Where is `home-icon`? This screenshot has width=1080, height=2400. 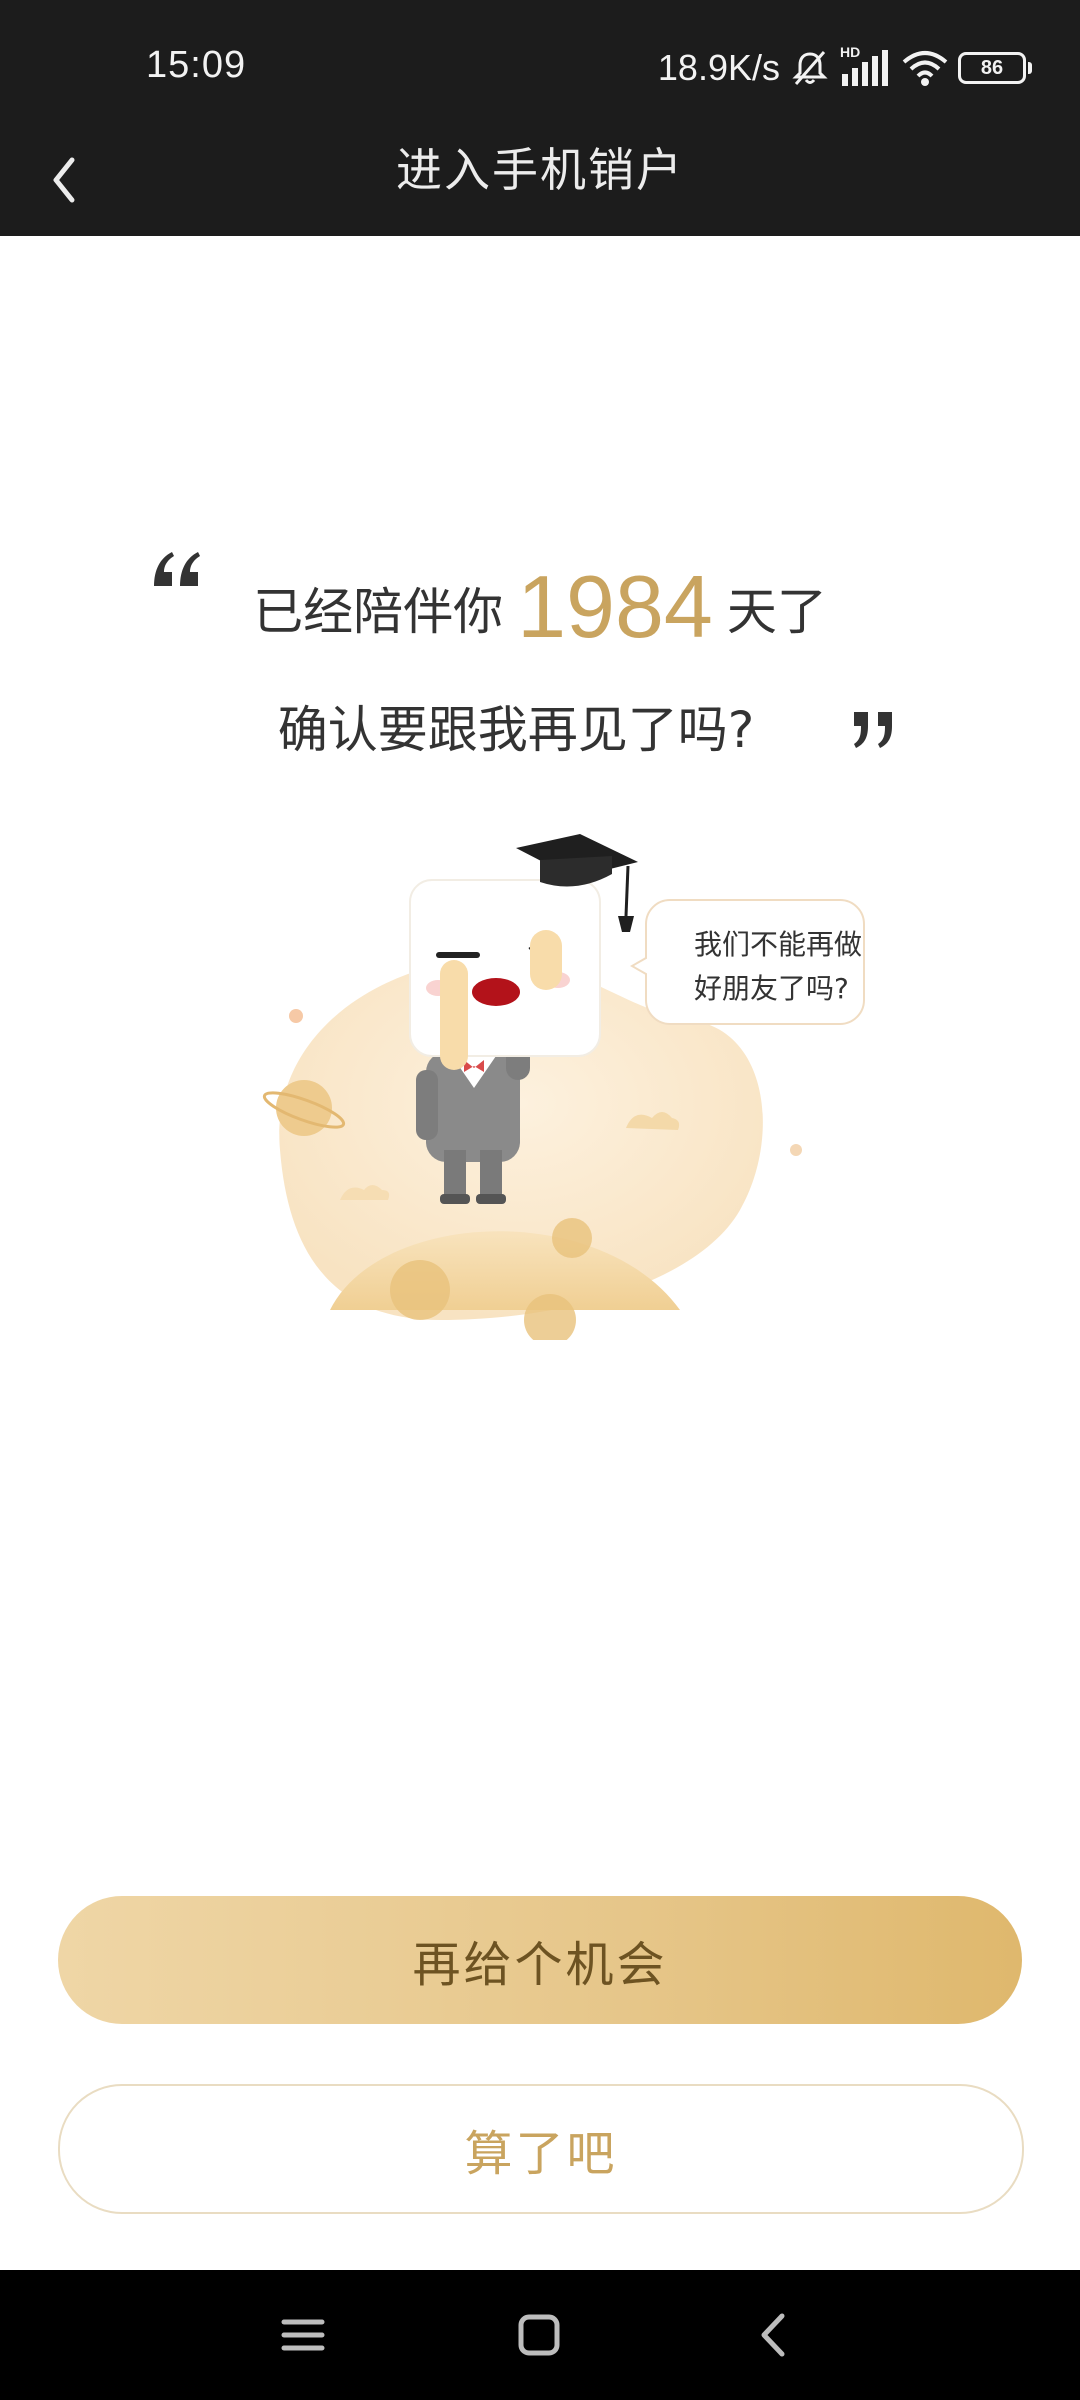 home-icon is located at coordinates (539, 2335).